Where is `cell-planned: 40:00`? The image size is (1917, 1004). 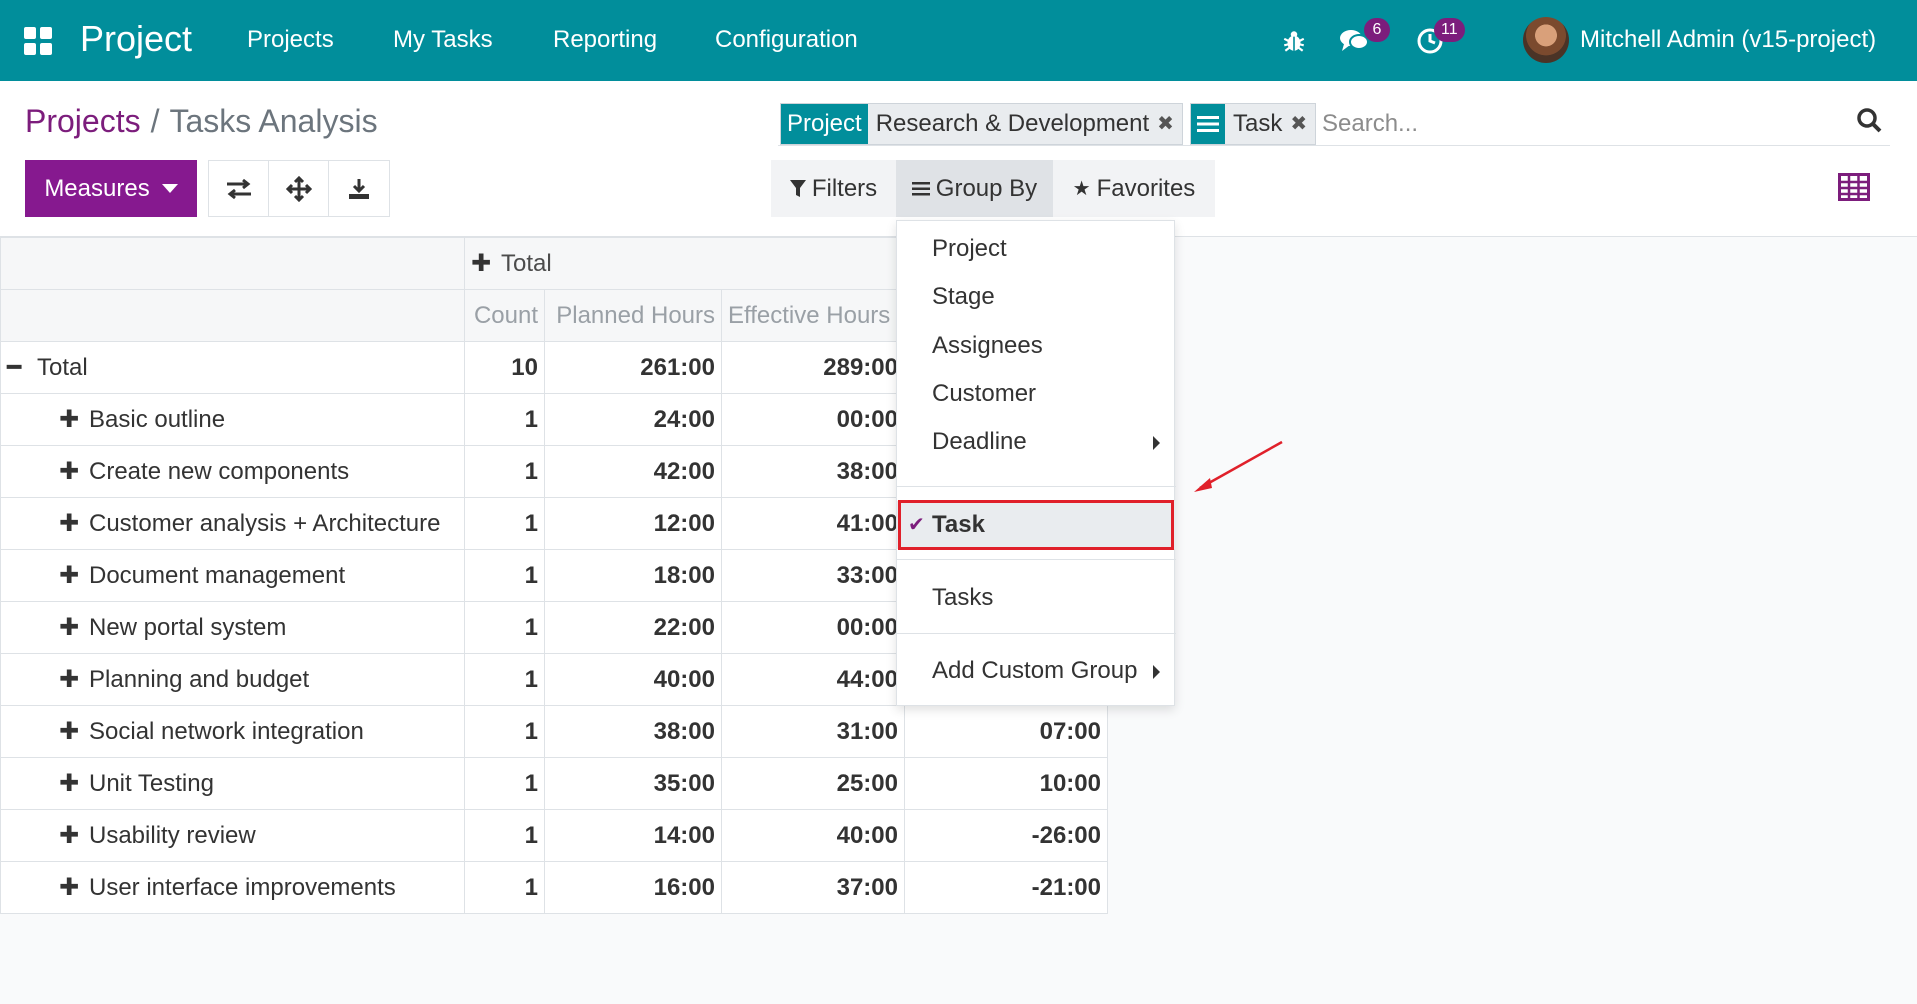 cell-planned: 40:00 is located at coordinates (633, 679).